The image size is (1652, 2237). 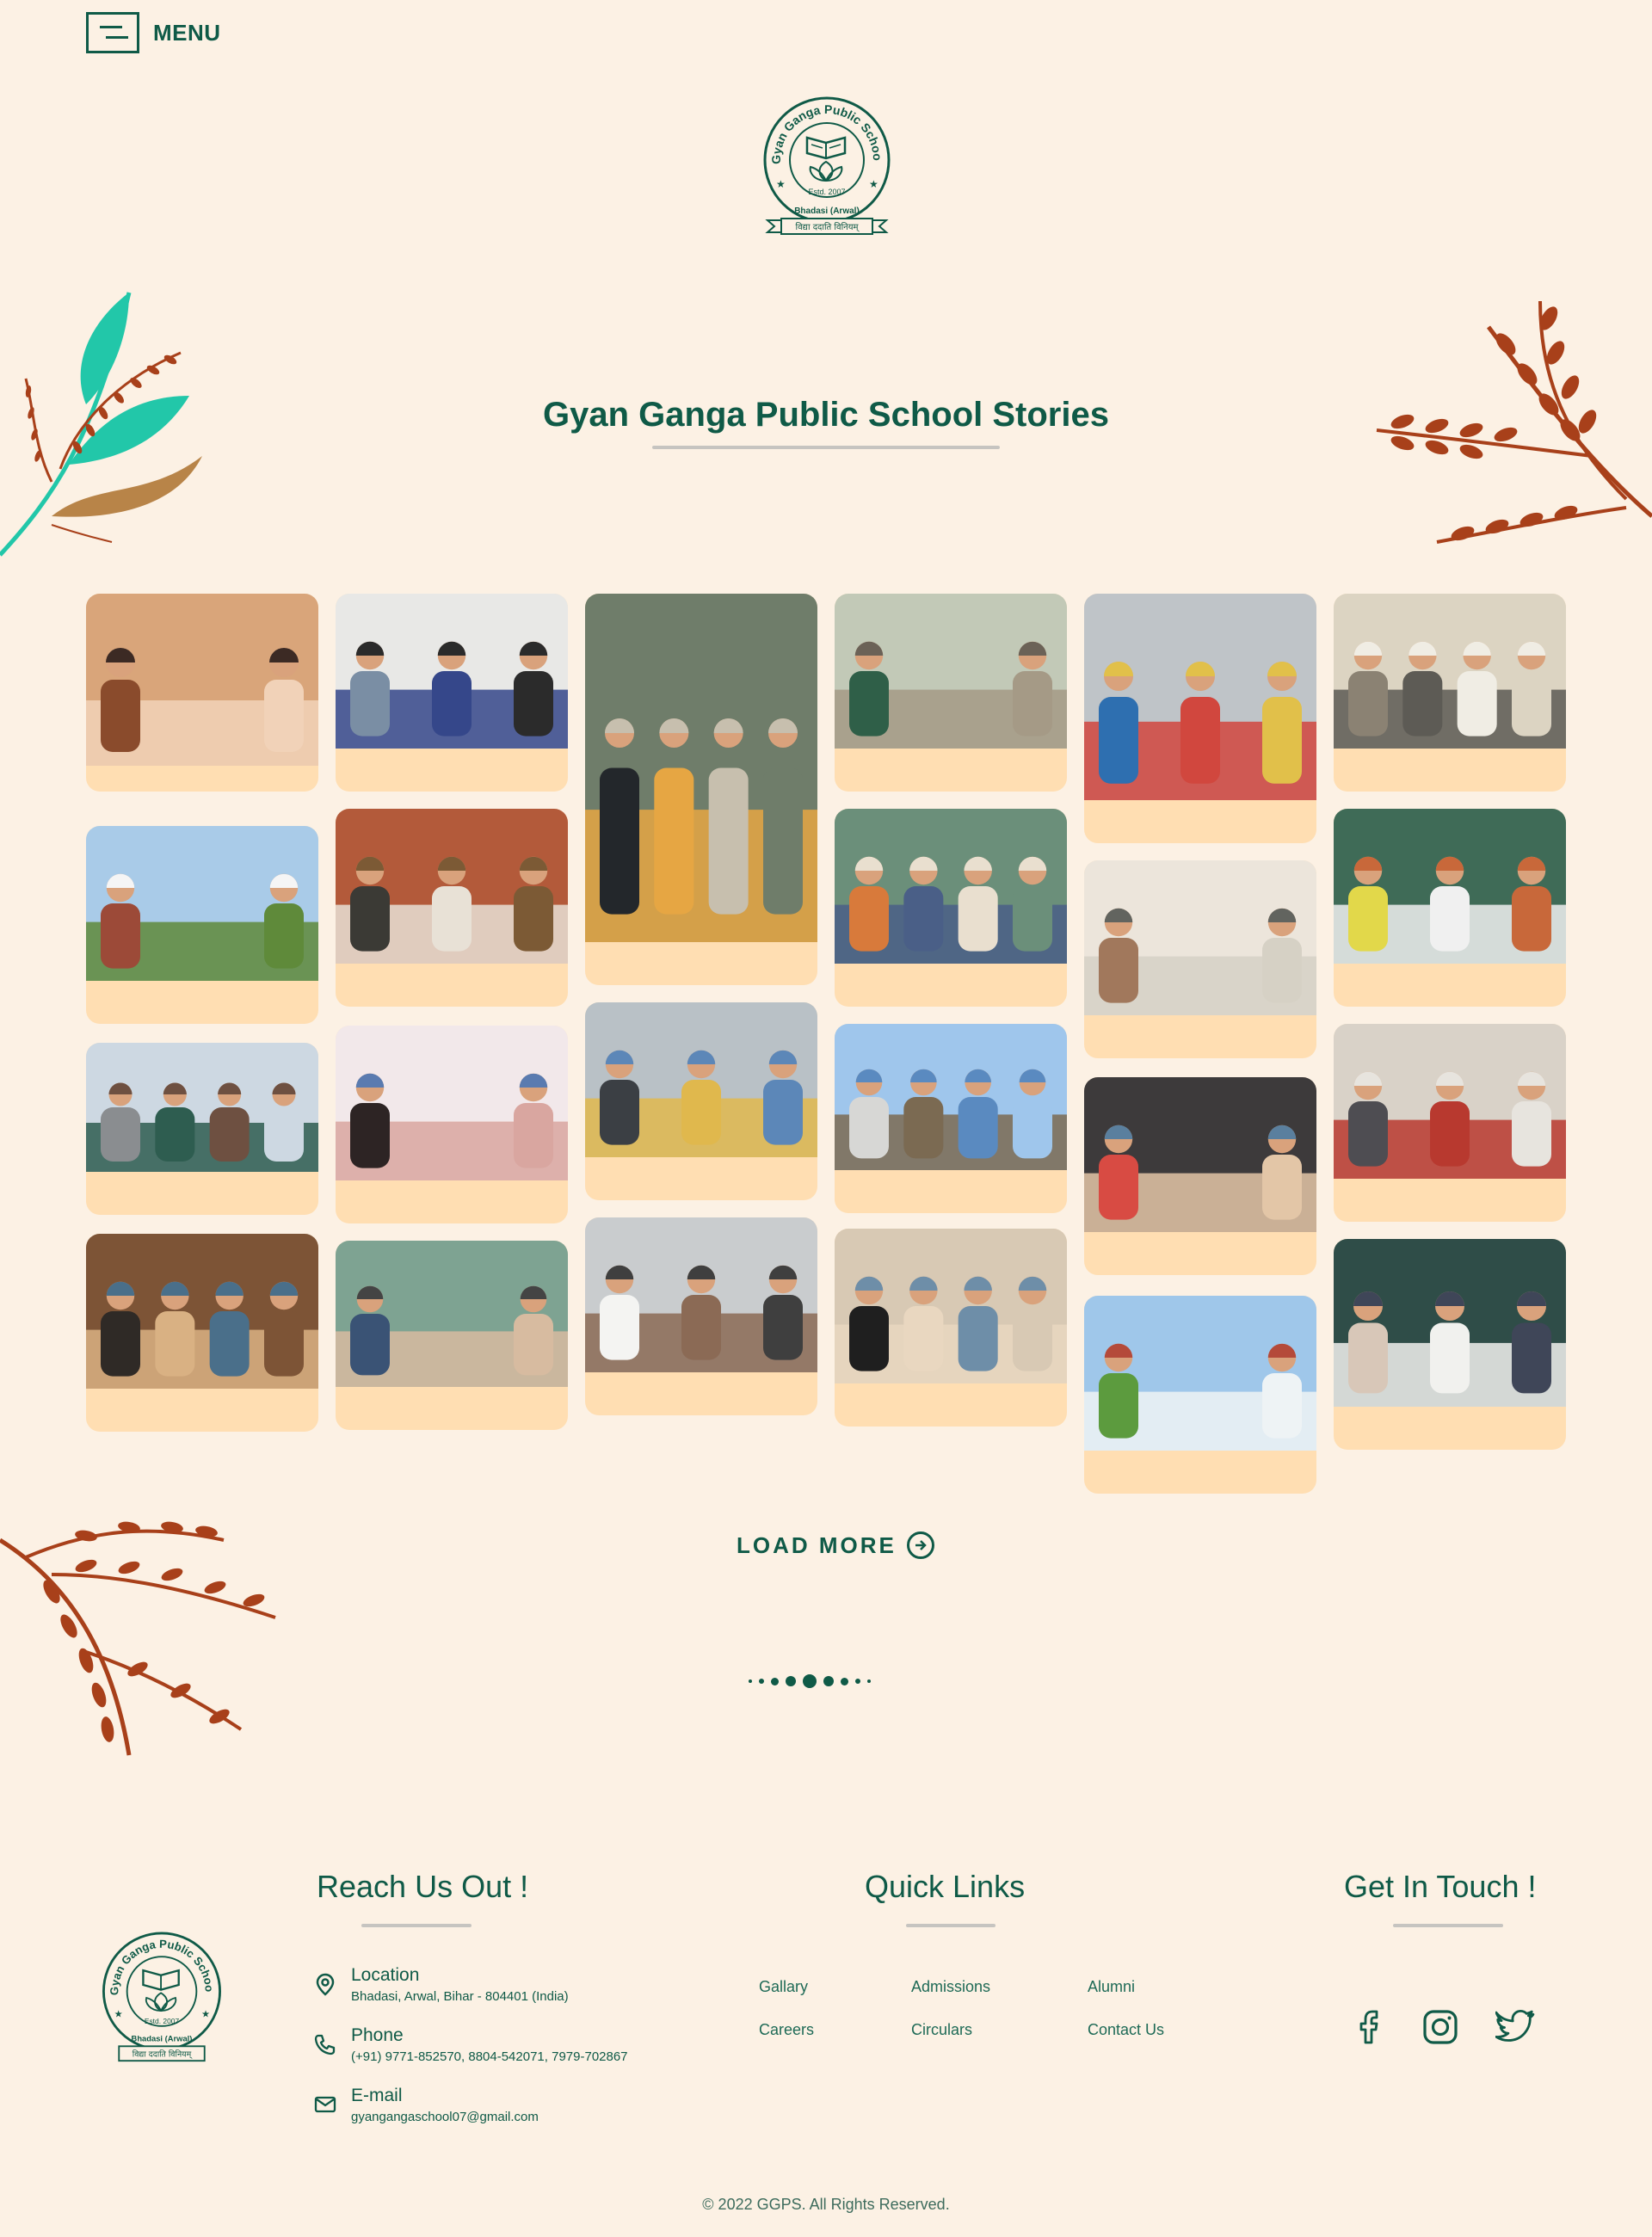 What do you see at coordinates (325, 2104) in the screenshot?
I see `mail-icon` at bounding box center [325, 2104].